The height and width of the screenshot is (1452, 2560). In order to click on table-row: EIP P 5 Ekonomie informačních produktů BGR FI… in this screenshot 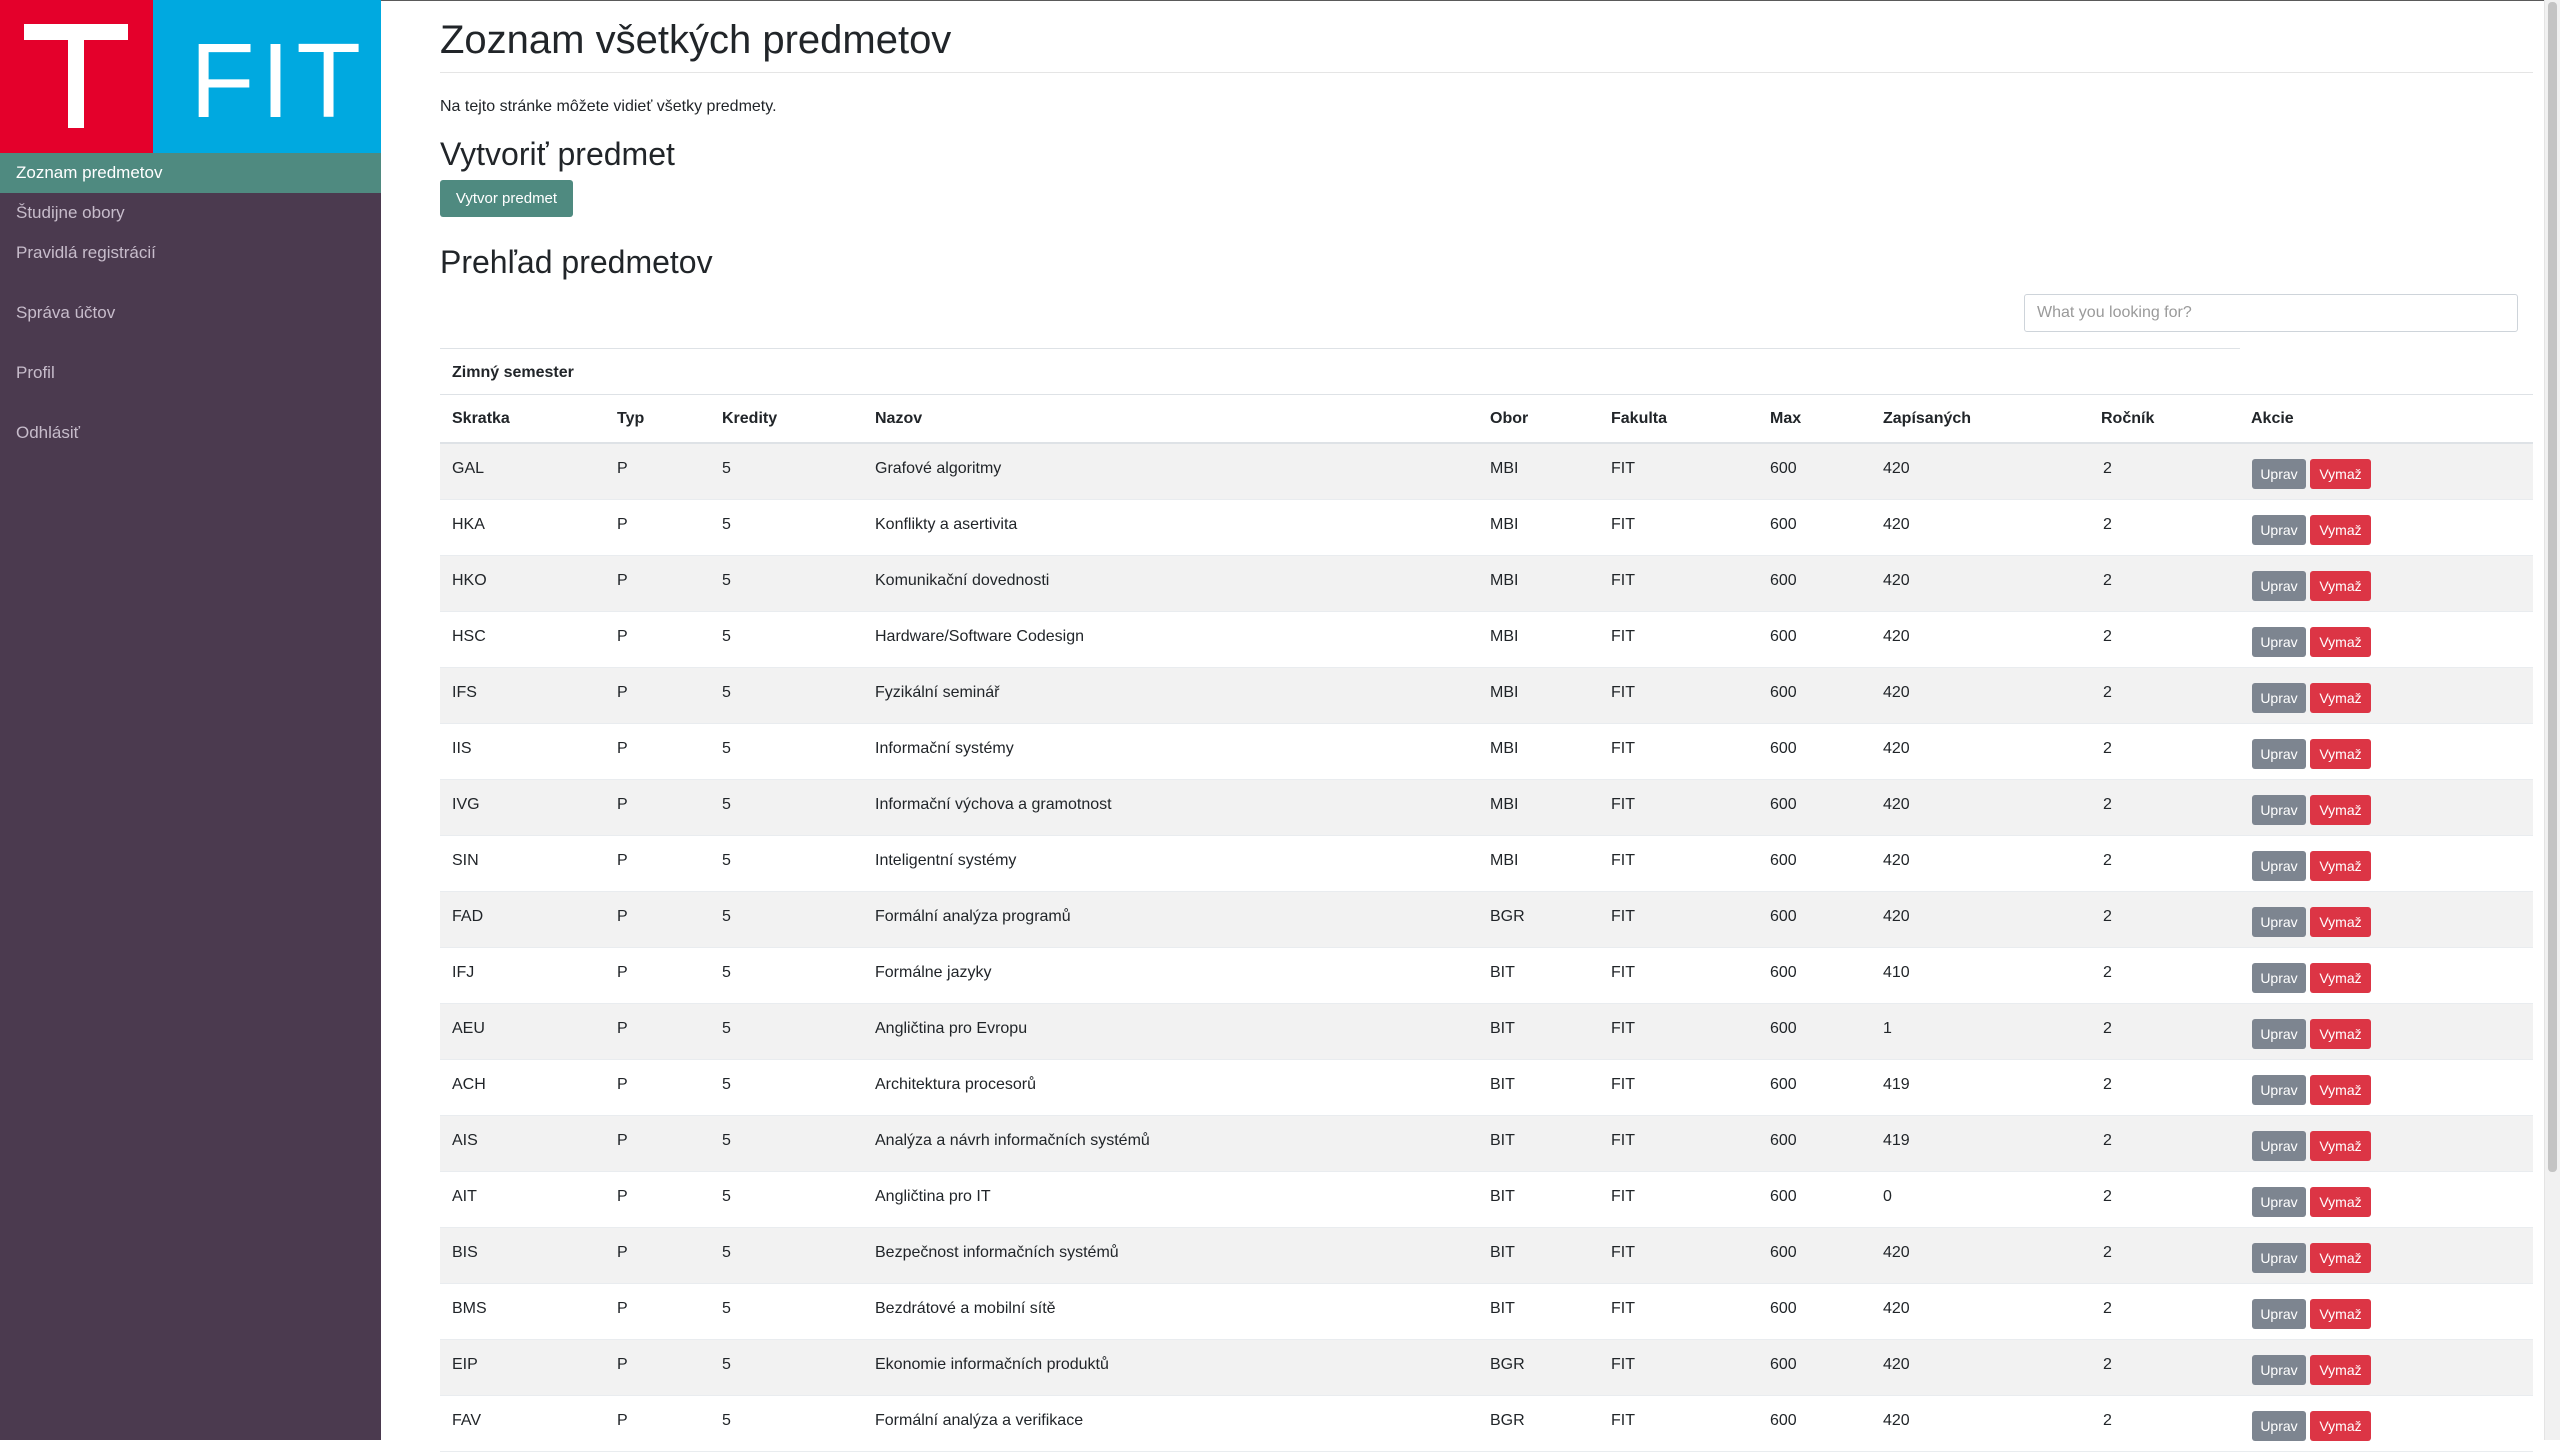, I will do `click(1486, 1368)`.